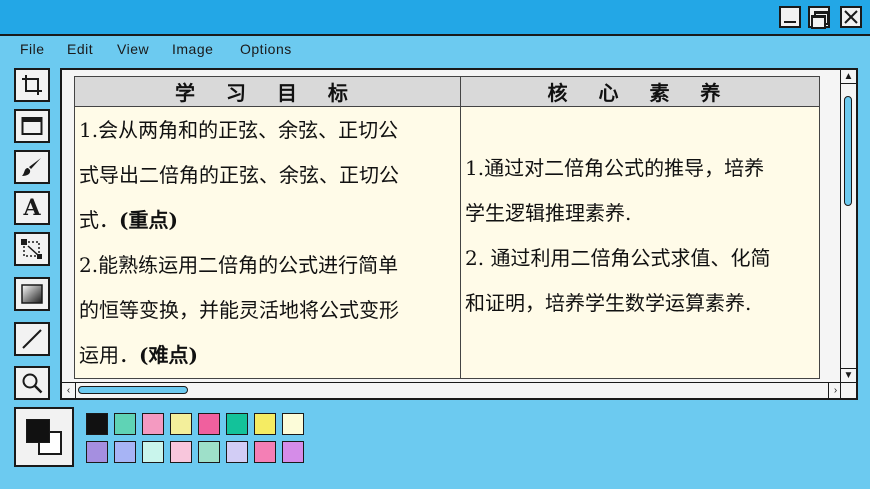  Describe the element at coordinates (133, 49) in the screenshot. I see `menu-view: View` at that location.